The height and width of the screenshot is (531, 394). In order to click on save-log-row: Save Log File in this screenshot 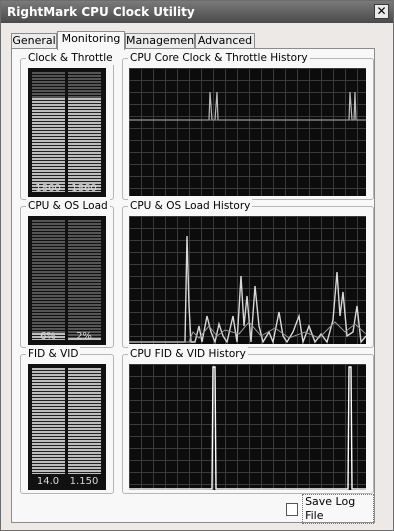, I will do `click(330, 509)`.